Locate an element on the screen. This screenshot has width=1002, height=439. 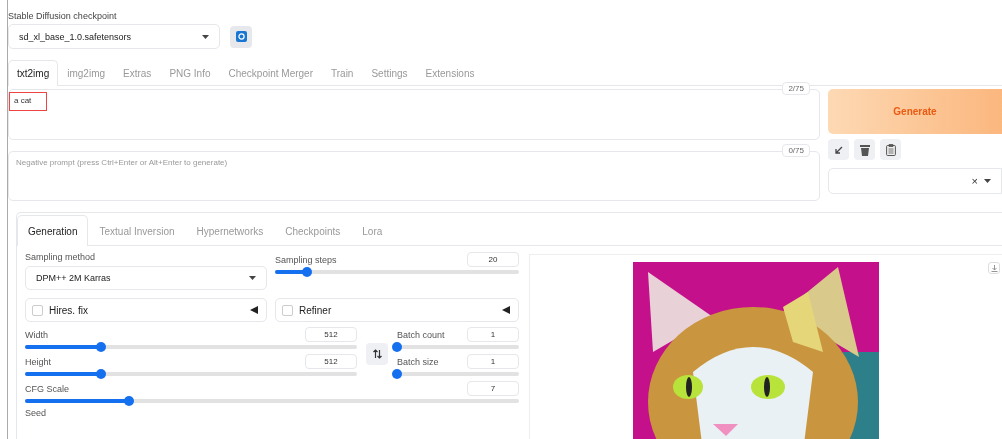
arrow-icon is located at coordinates (838, 149).